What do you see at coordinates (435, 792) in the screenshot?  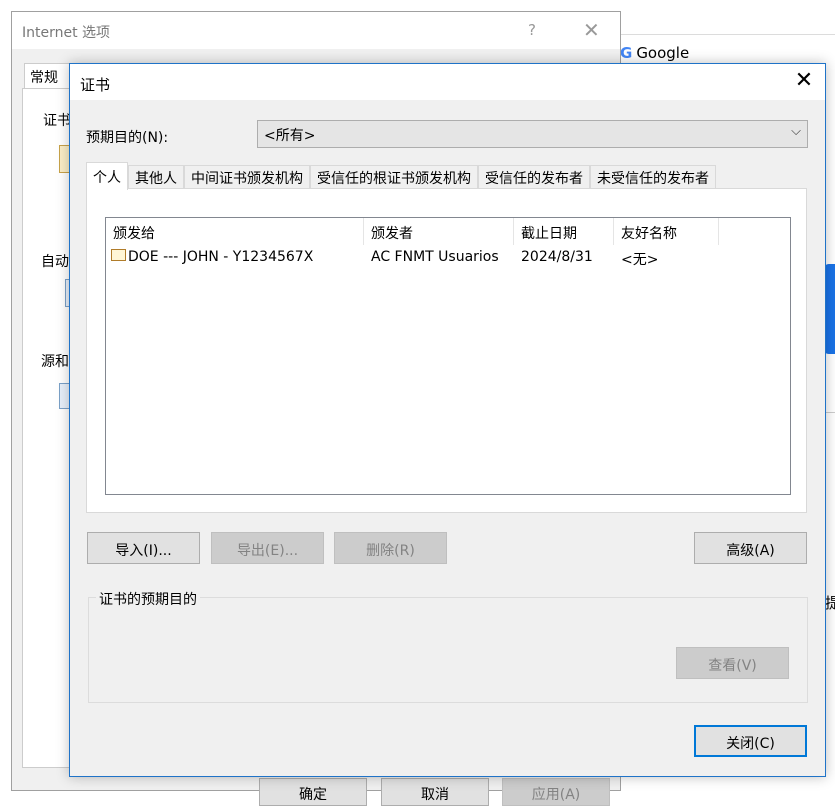 I see `cancel-button: 取消` at bounding box center [435, 792].